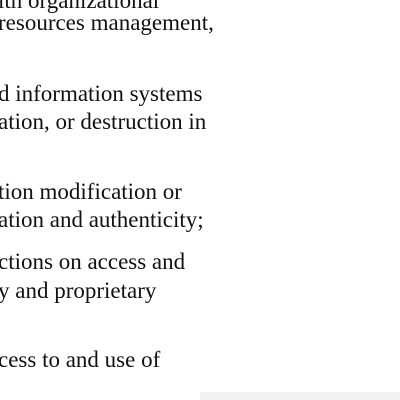 This screenshot has width=400, height=400. I want to click on text-line: ation, or destruction in, so click(103, 121).